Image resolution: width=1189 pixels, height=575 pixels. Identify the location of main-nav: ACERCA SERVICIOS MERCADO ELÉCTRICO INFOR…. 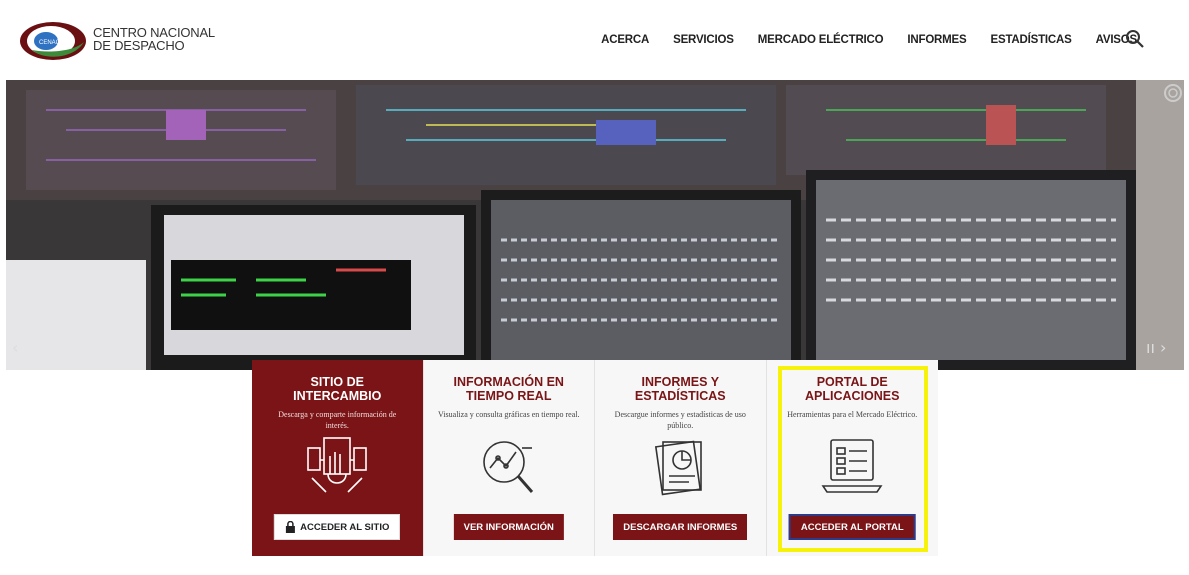
(869, 40).